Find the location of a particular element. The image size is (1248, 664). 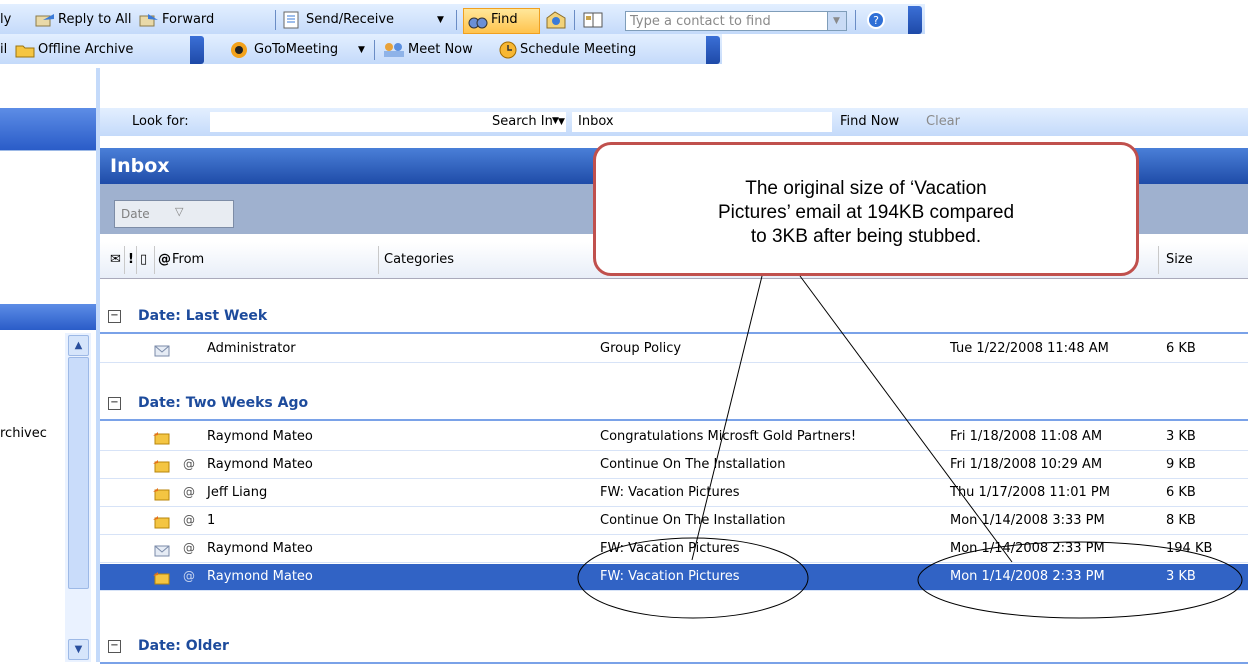

message-subject: FW: Vacation Pictures is located at coordinates (670, 576).